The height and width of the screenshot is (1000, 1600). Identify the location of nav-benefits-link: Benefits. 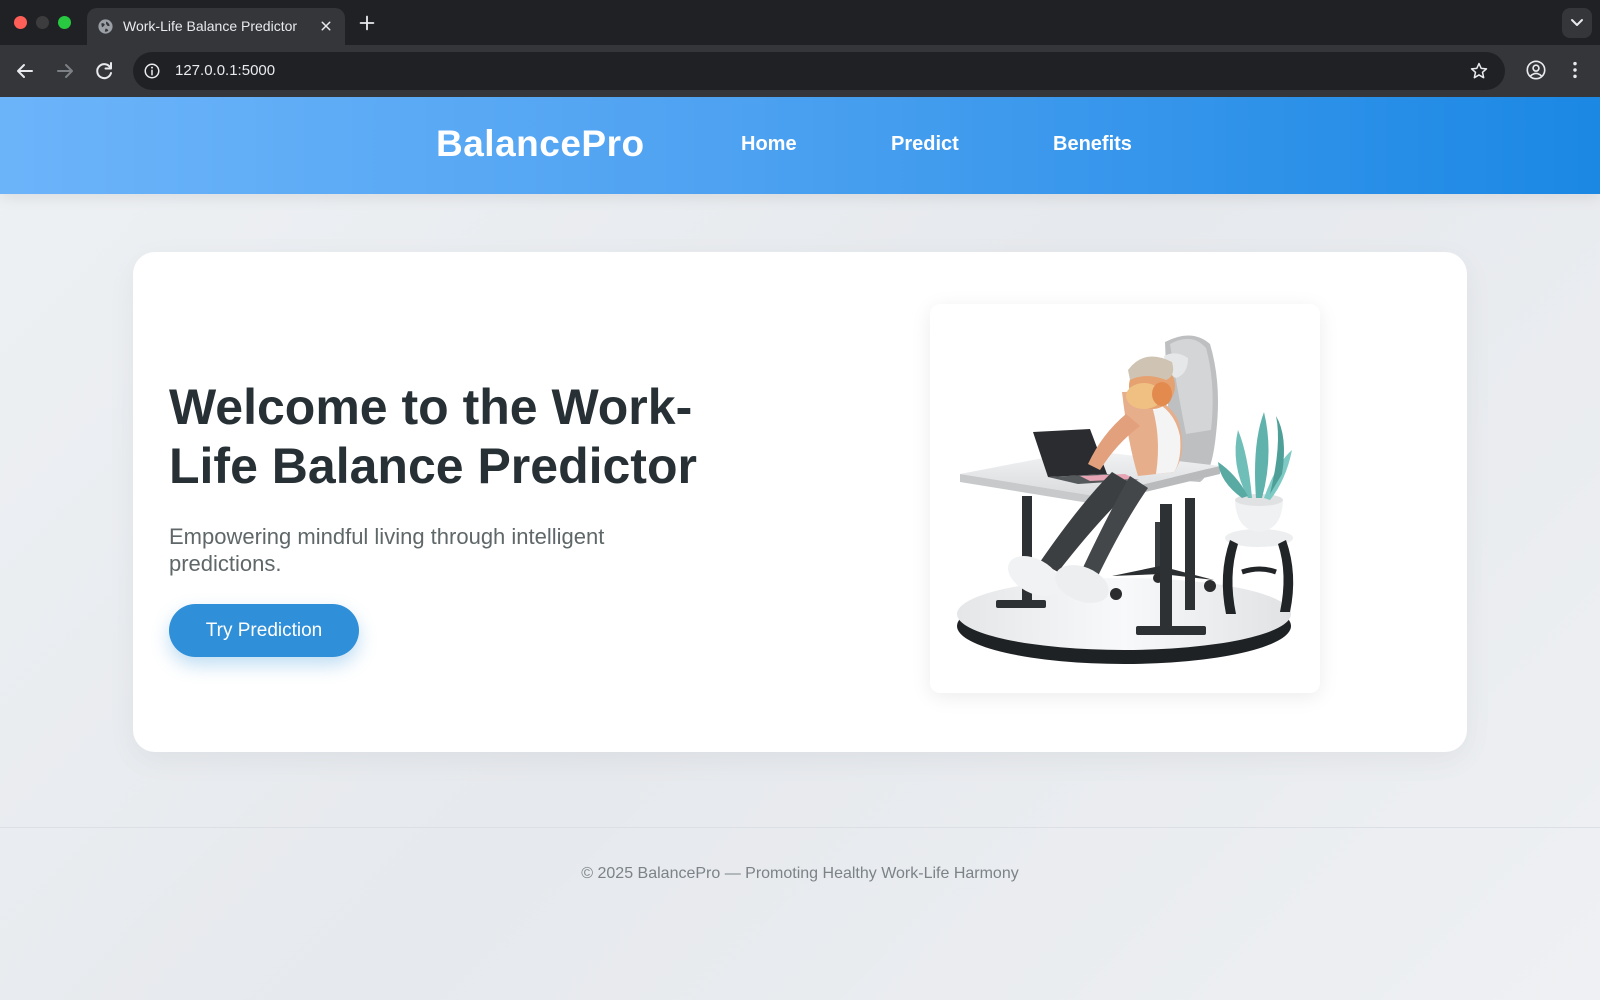
(1092, 144).